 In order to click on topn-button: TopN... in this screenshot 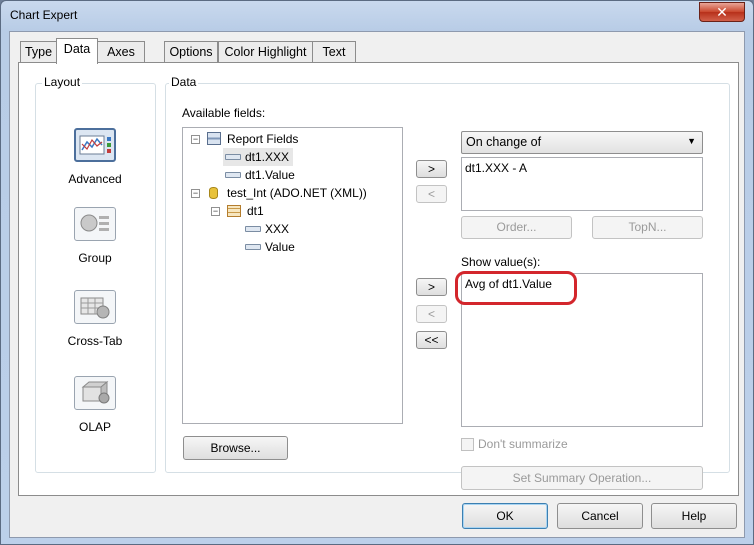, I will do `click(647, 227)`.